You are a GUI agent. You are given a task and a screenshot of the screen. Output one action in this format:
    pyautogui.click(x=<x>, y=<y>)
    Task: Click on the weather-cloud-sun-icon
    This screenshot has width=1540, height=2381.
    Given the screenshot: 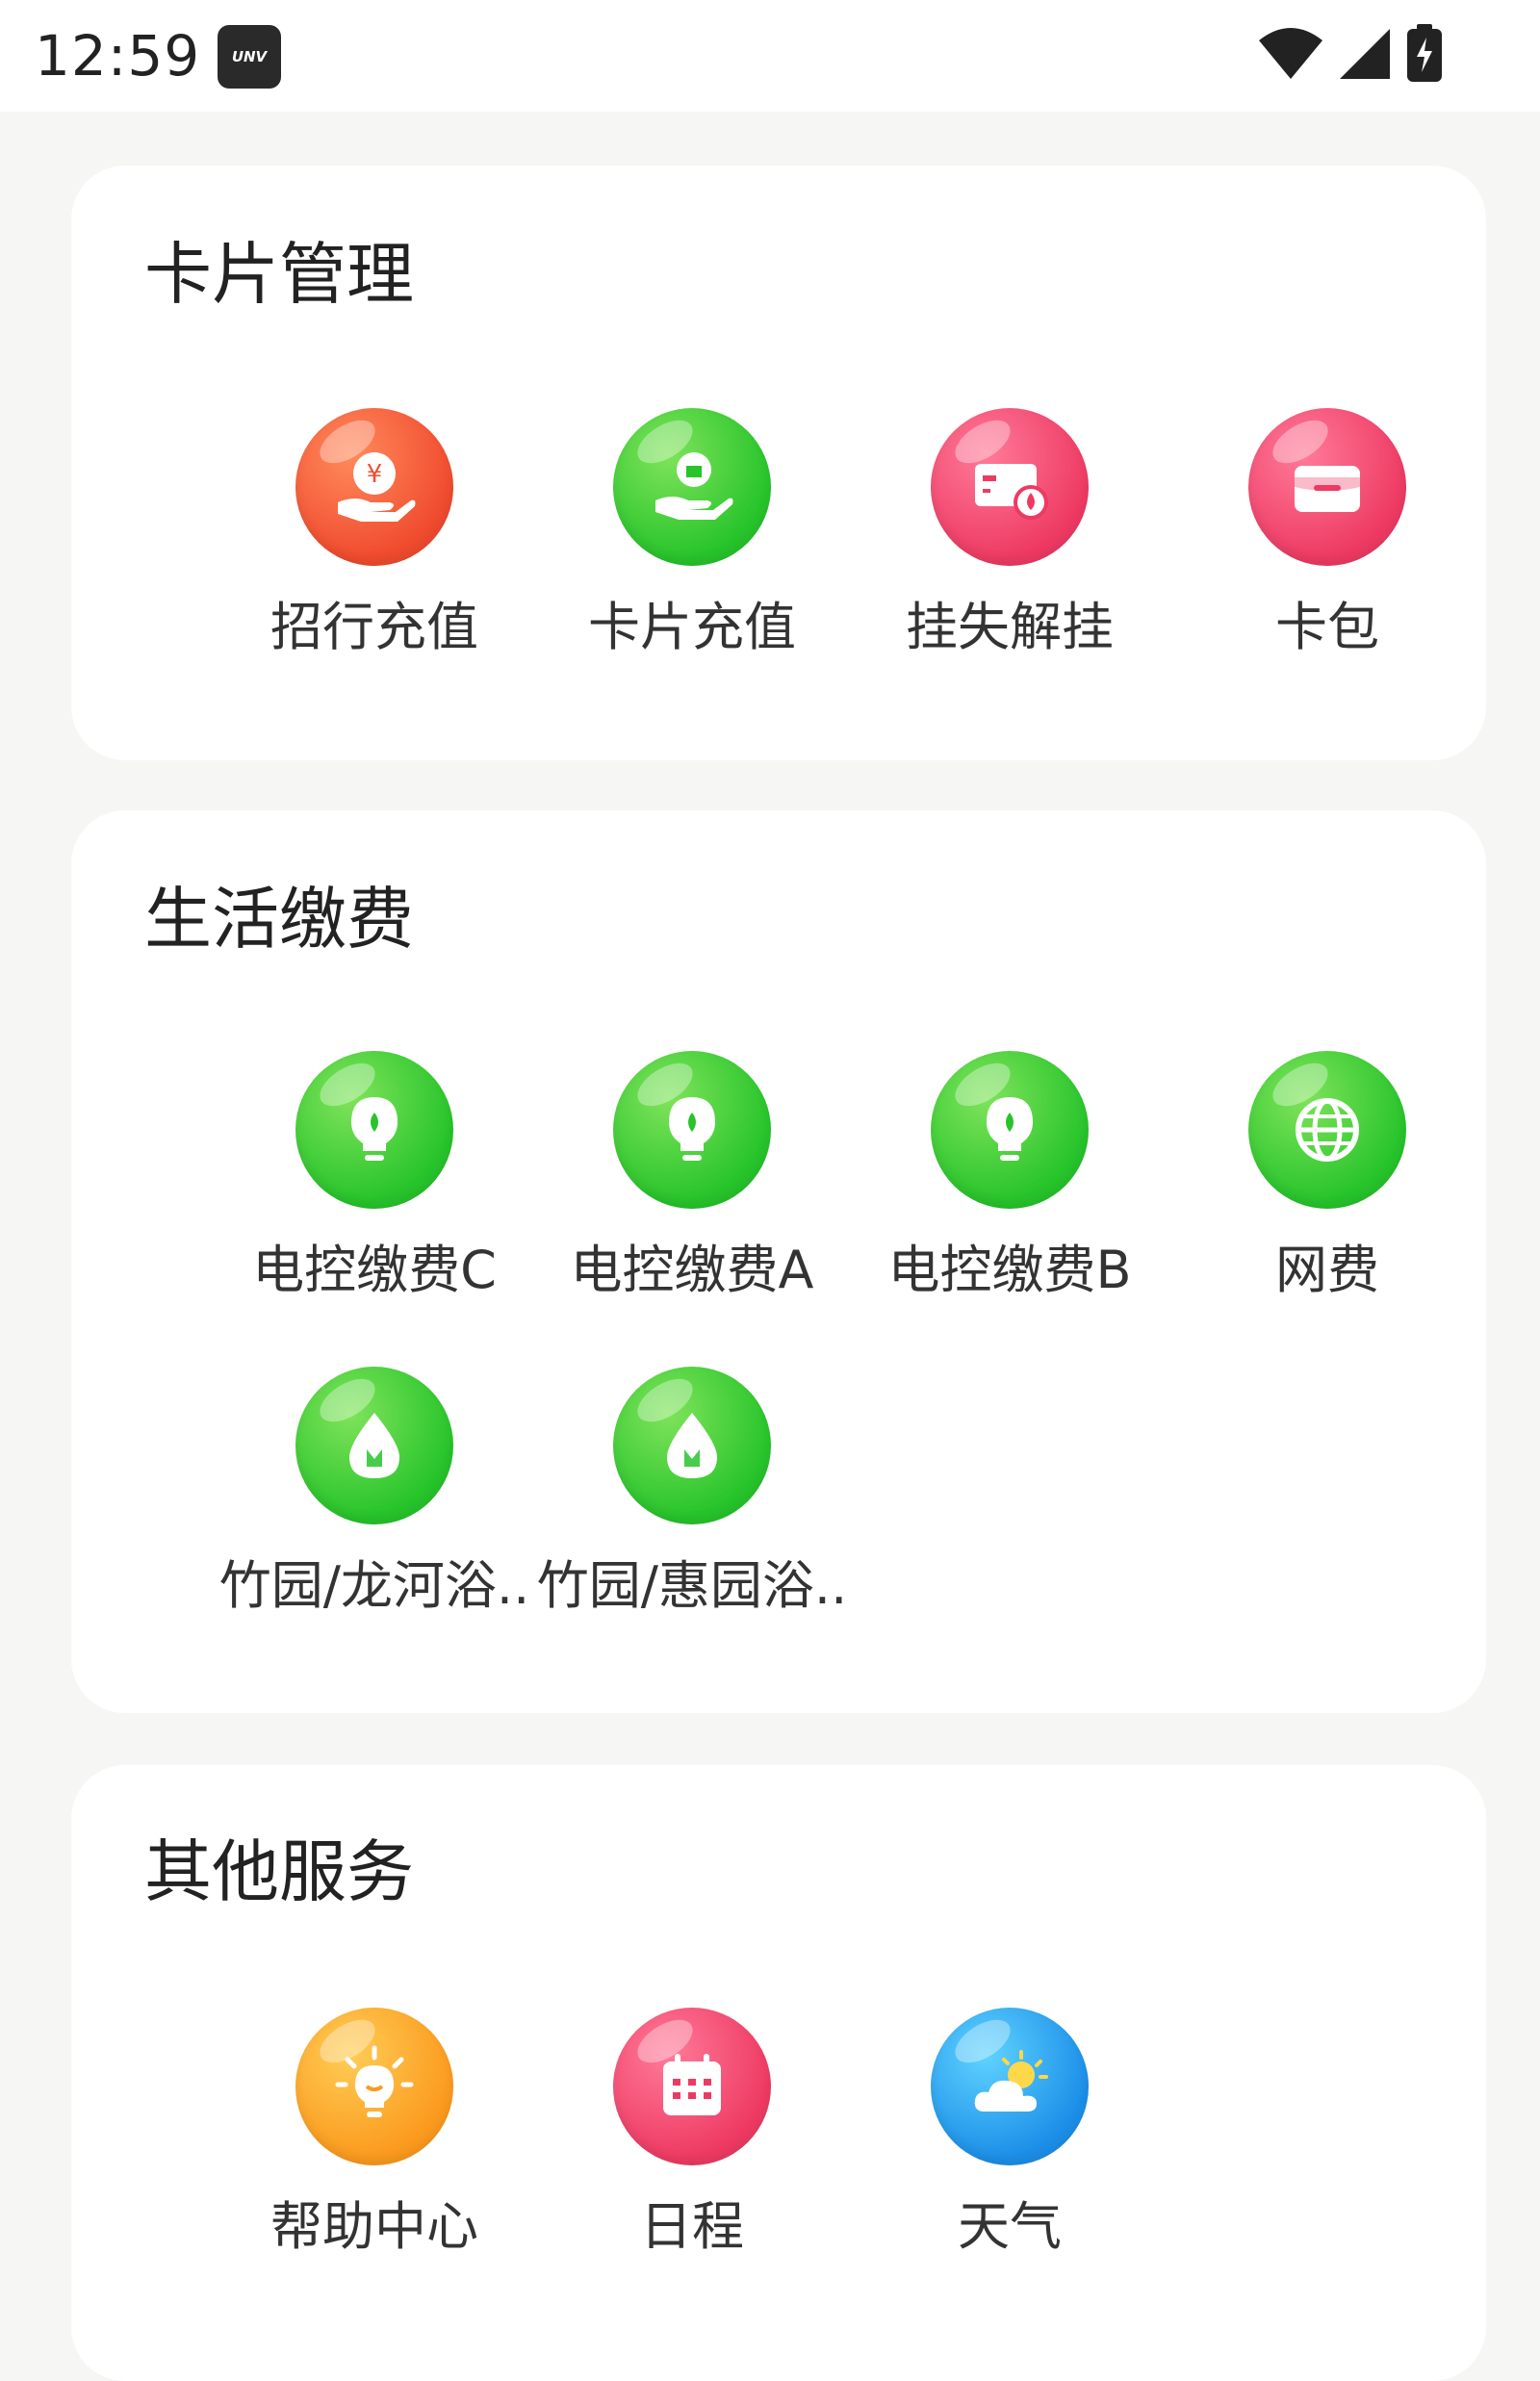 What is the action you would take?
    pyautogui.click(x=1010, y=2086)
    